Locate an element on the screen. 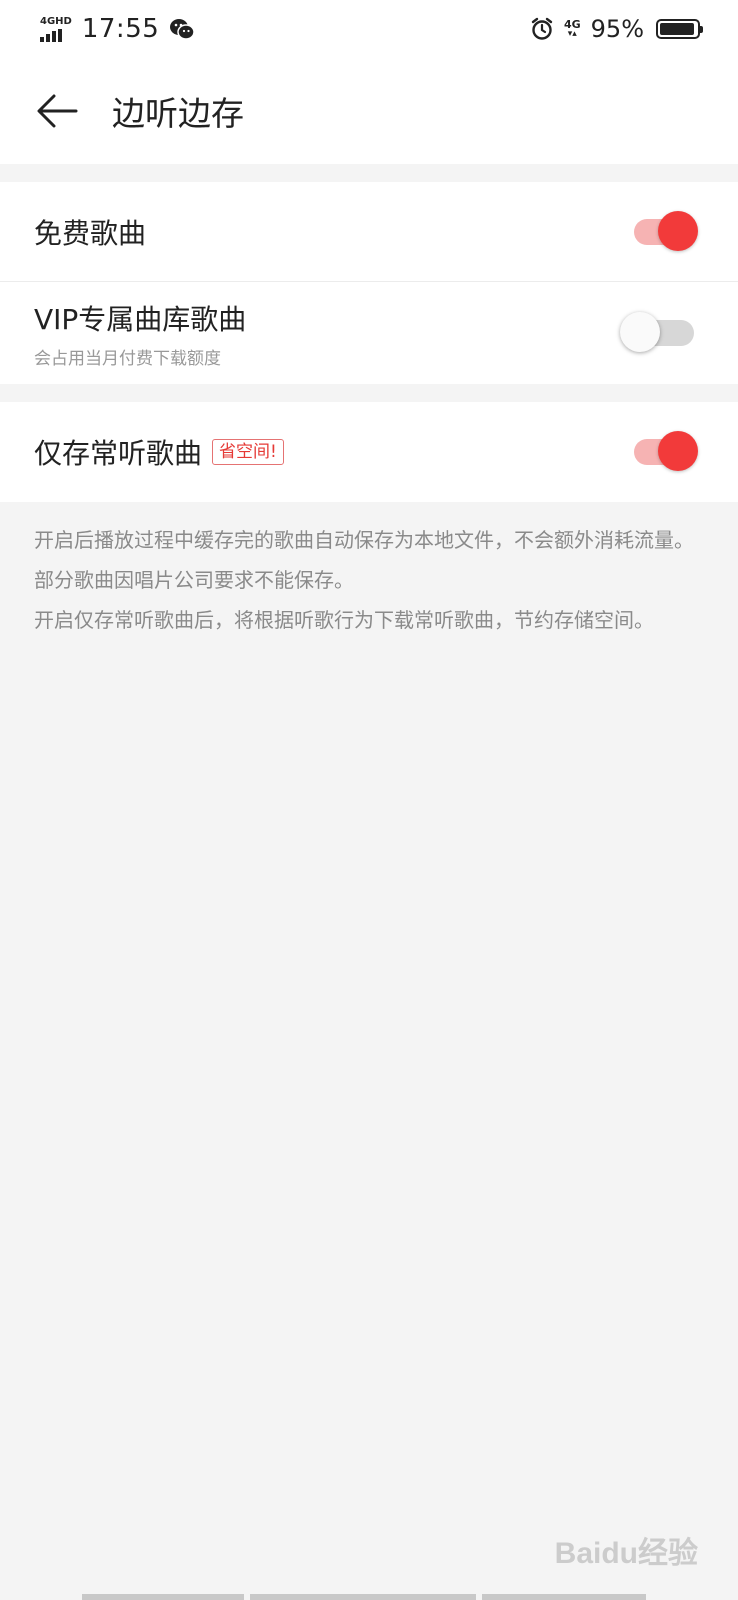 The width and height of the screenshot is (738, 1600). page-header: 边听边存 is located at coordinates (369, 111).